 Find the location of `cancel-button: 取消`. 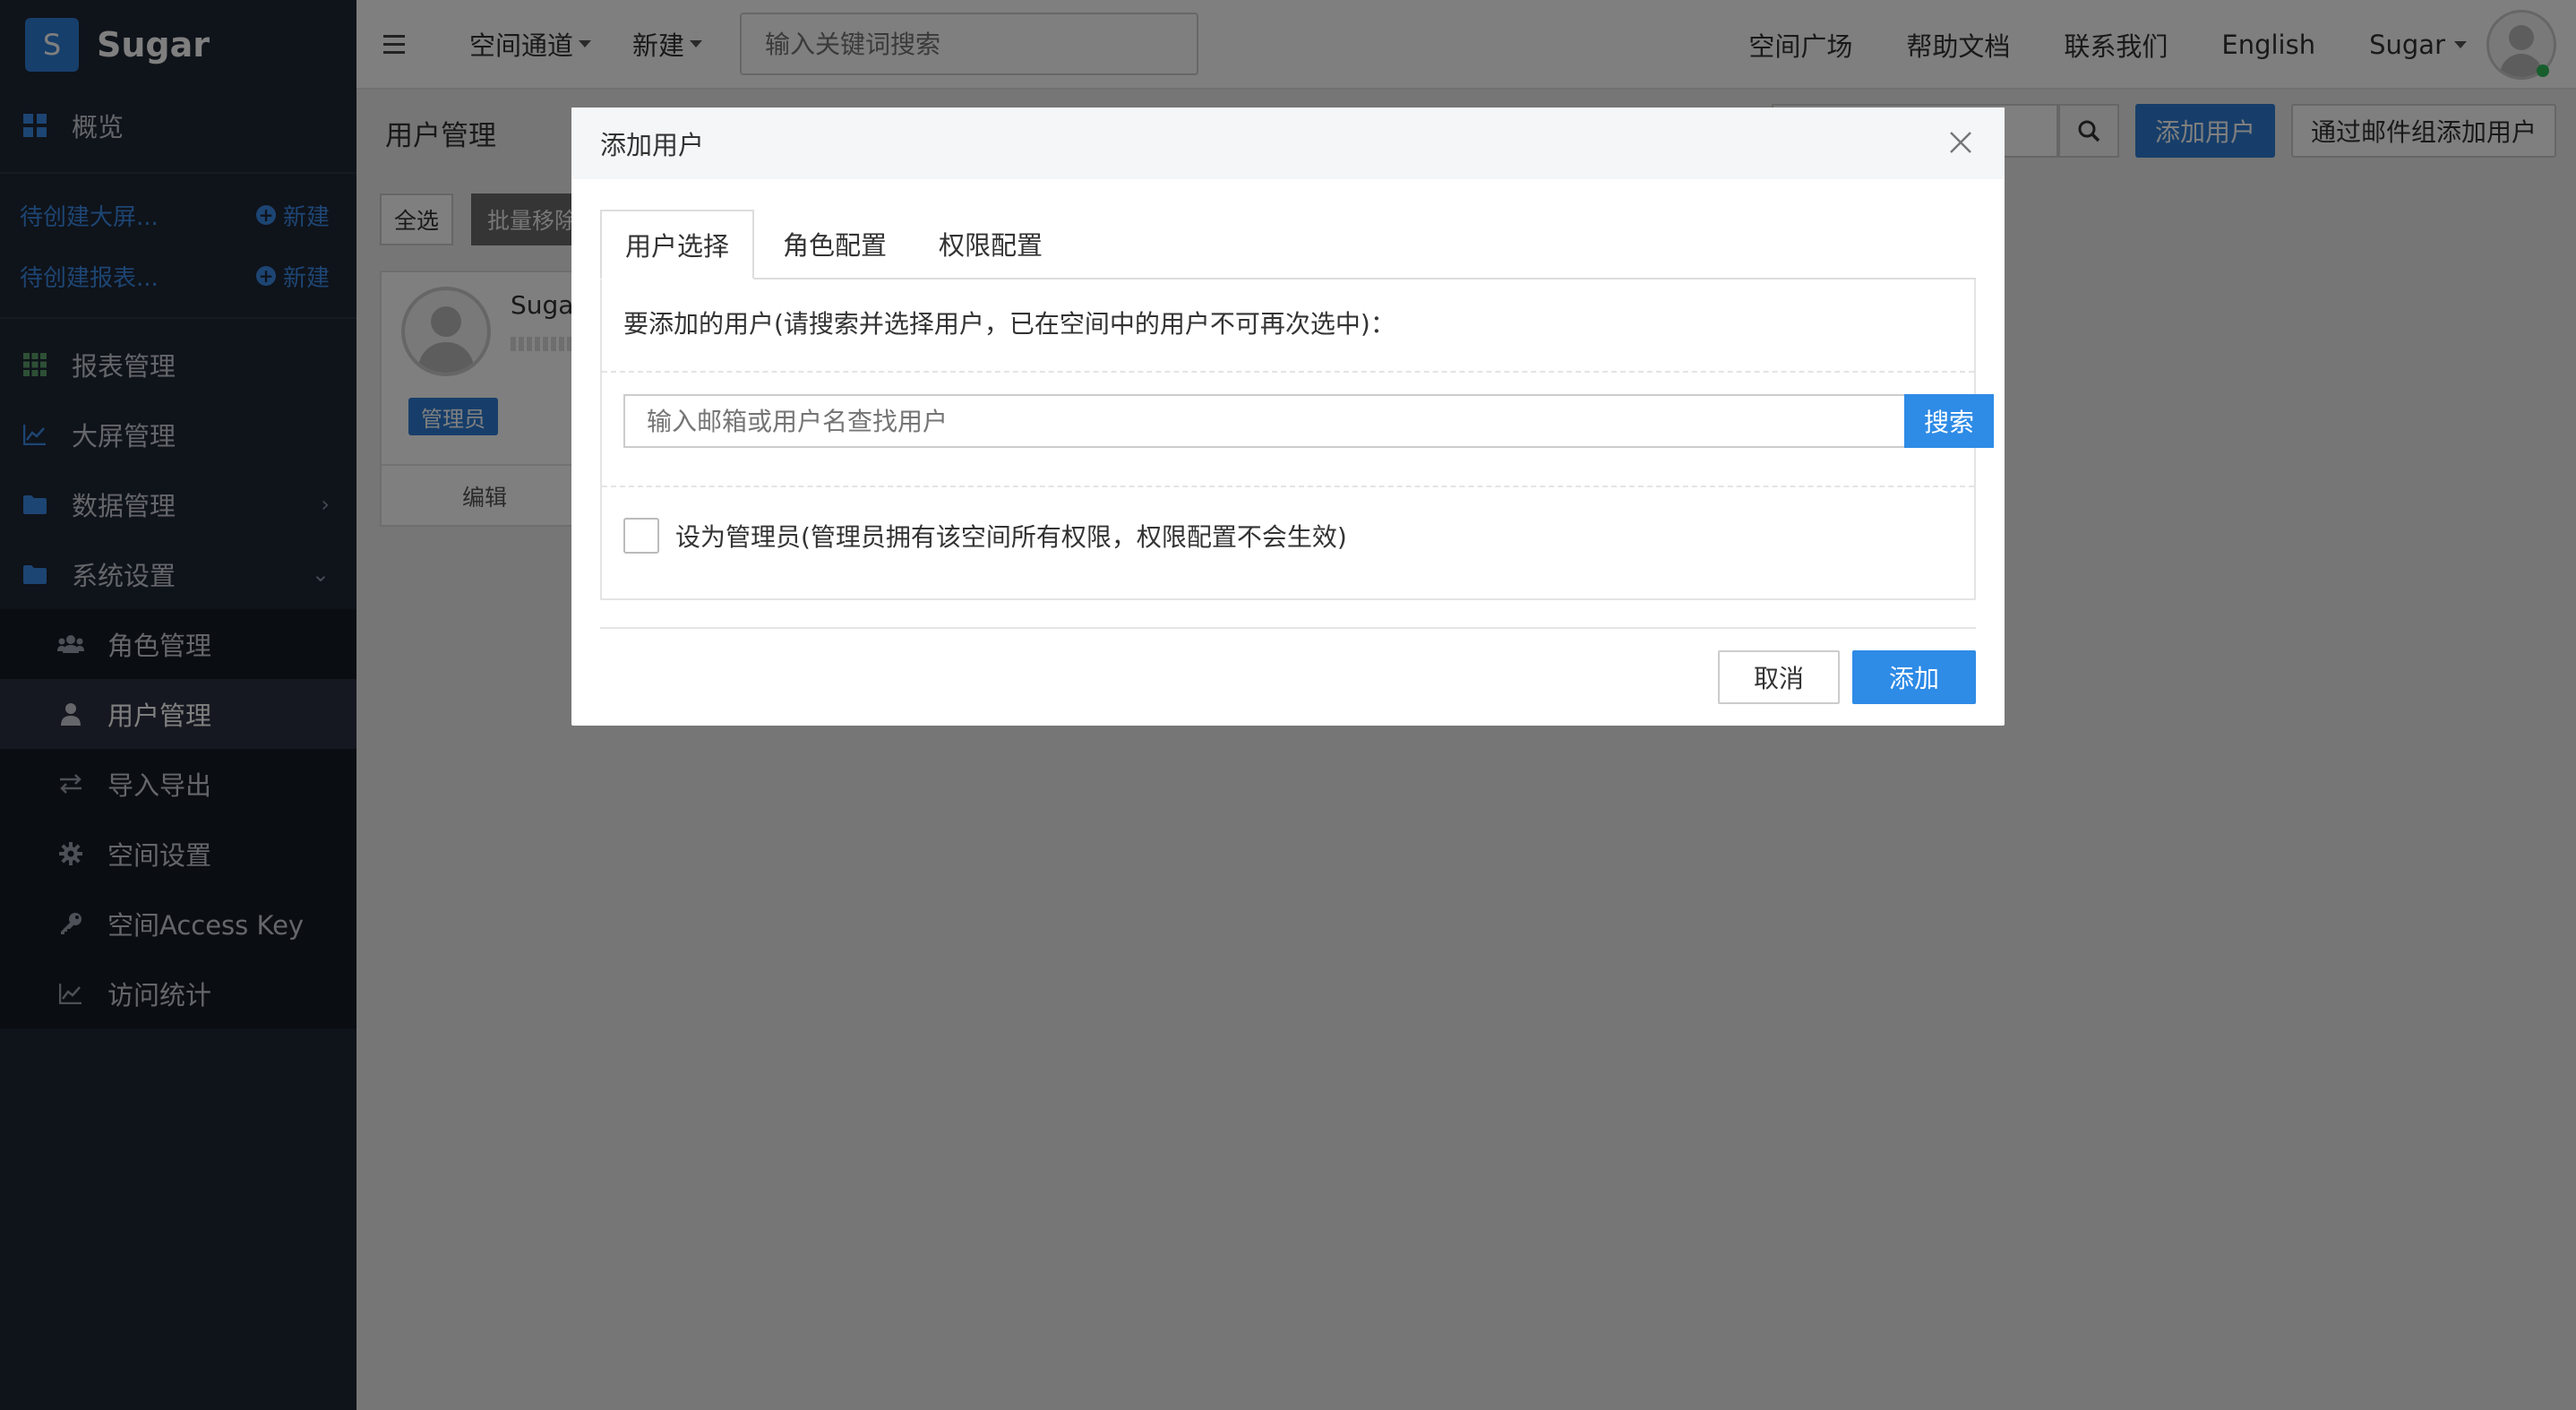

cancel-button: 取消 is located at coordinates (1779, 677).